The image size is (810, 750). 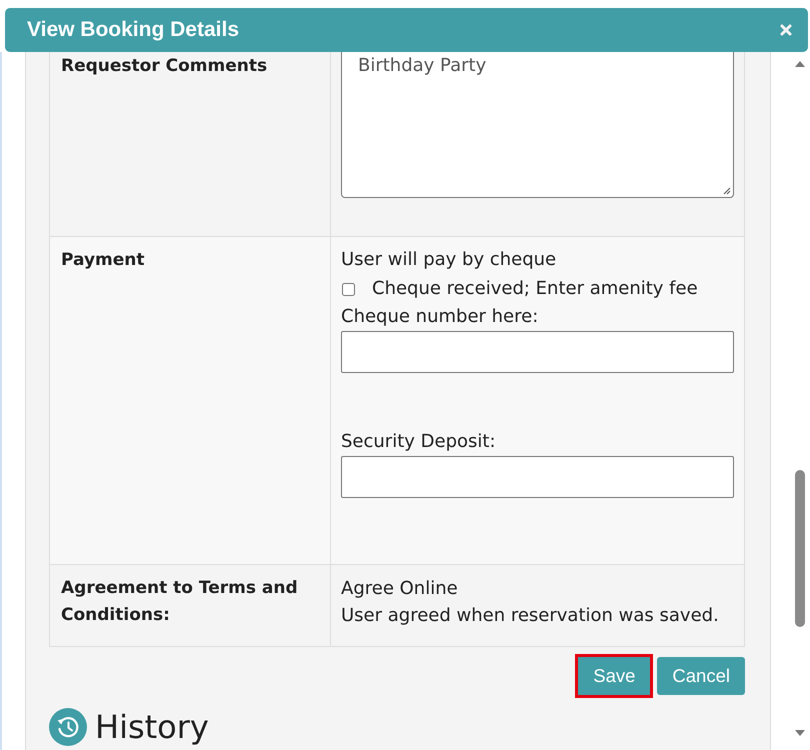 What do you see at coordinates (400, 589) in the screenshot?
I see `row-text: Agree Online` at bounding box center [400, 589].